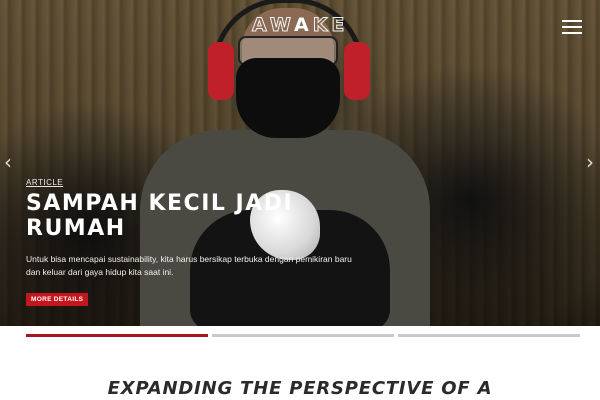  I want to click on hero-image-mask, so click(288, 98).